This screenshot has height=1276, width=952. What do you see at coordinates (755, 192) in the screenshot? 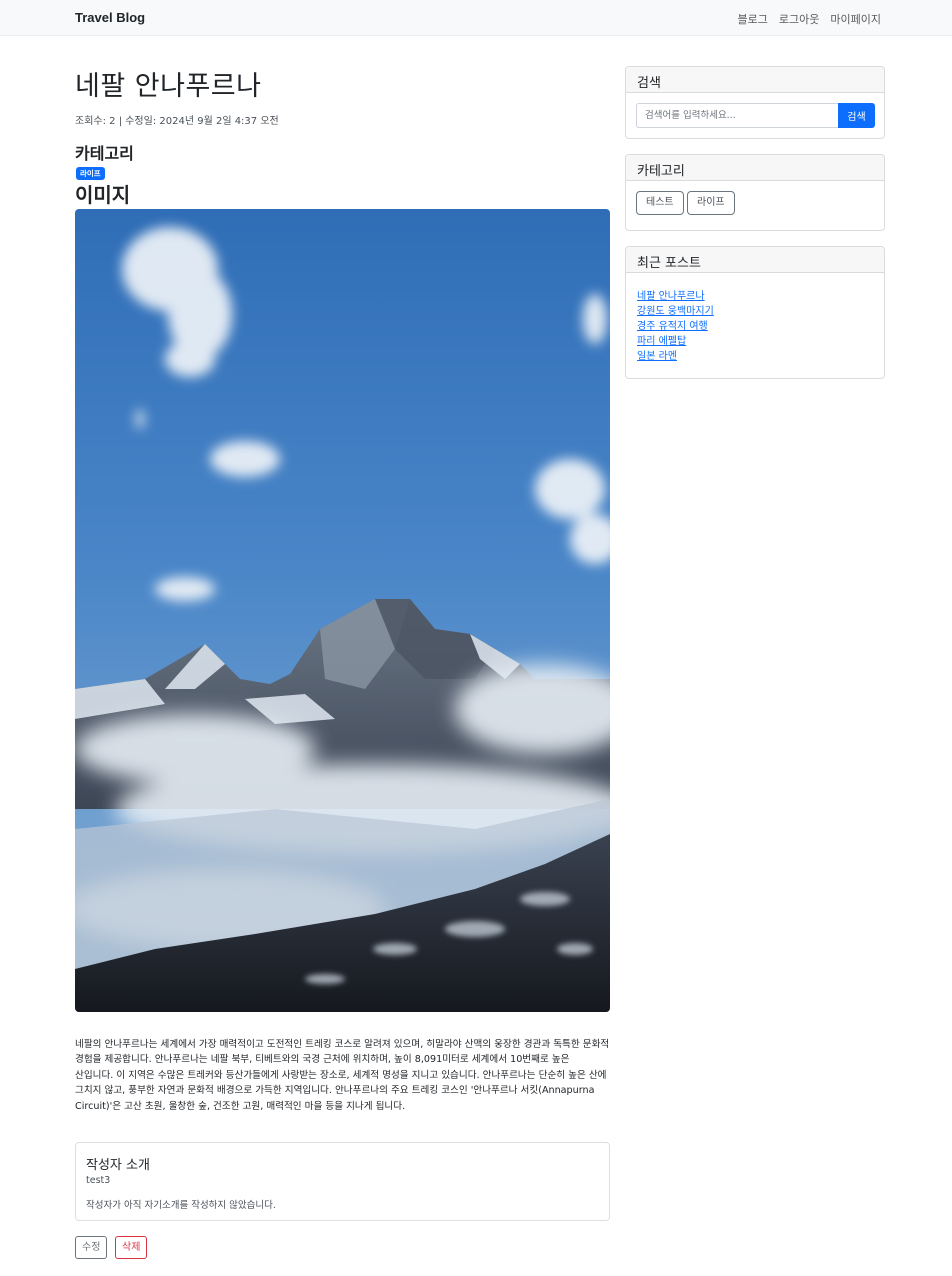
I see `categories-card: 카테고리 테스트 라이프` at bounding box center [755, 192].